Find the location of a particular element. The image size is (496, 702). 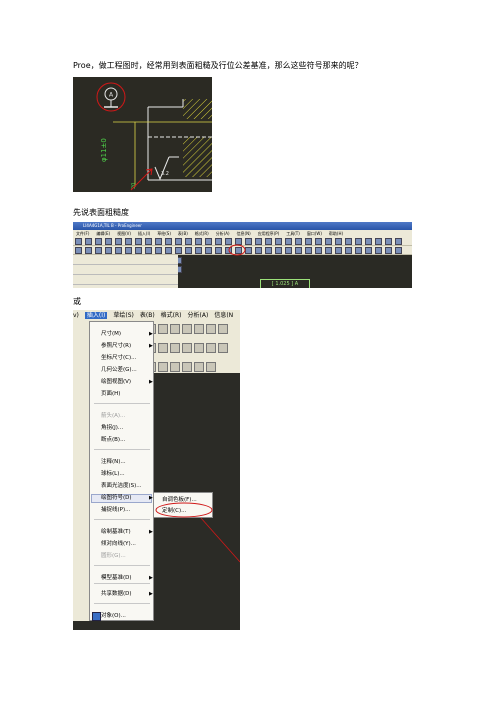

insert-menu-item: 绘制基准(T) is located at coordinates (116, 532).